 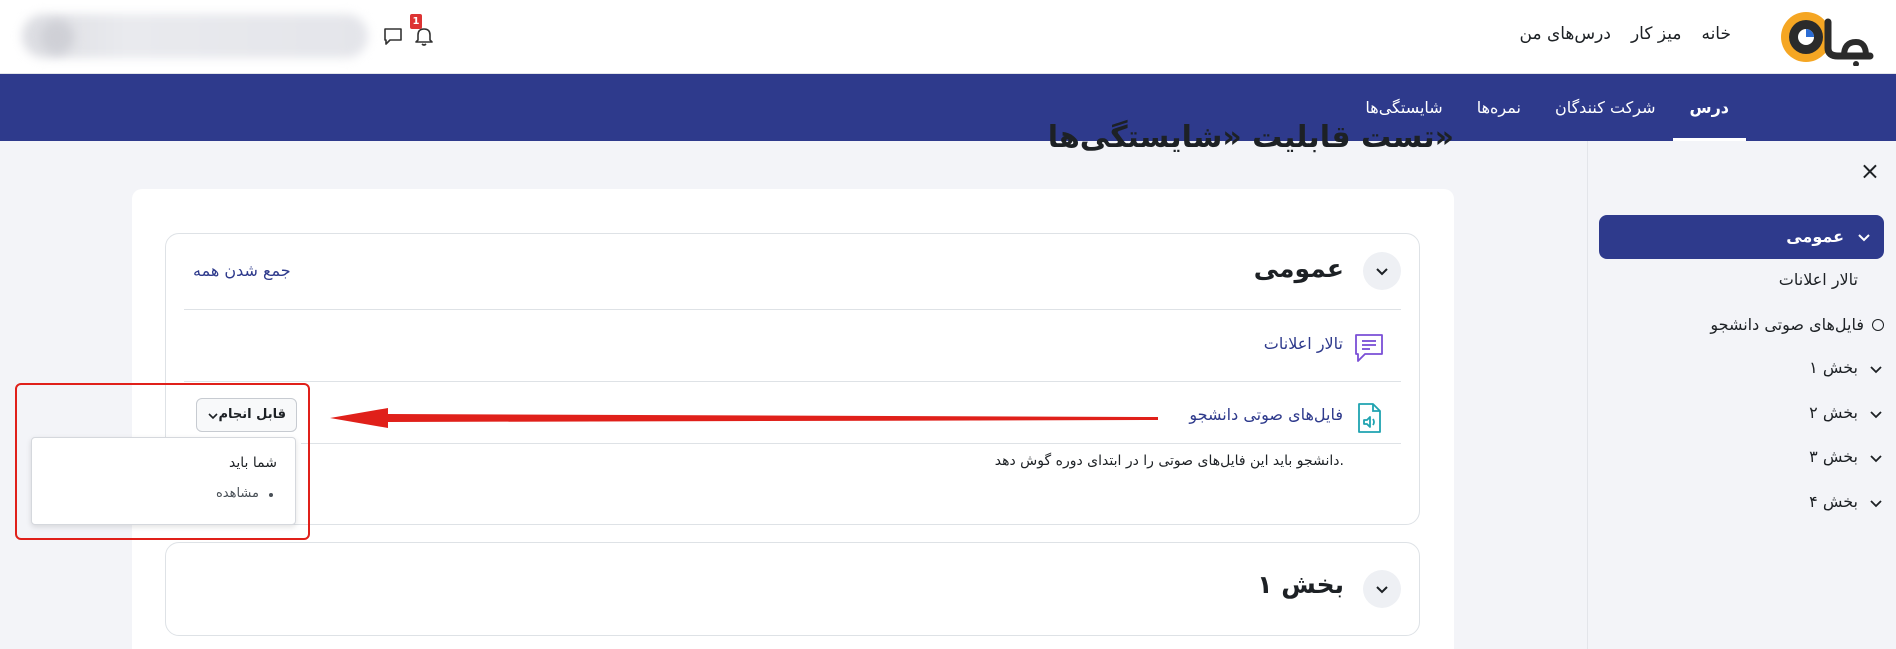 I want to click on drawer-item-general: عمومی, so click(x=1741, y=237).